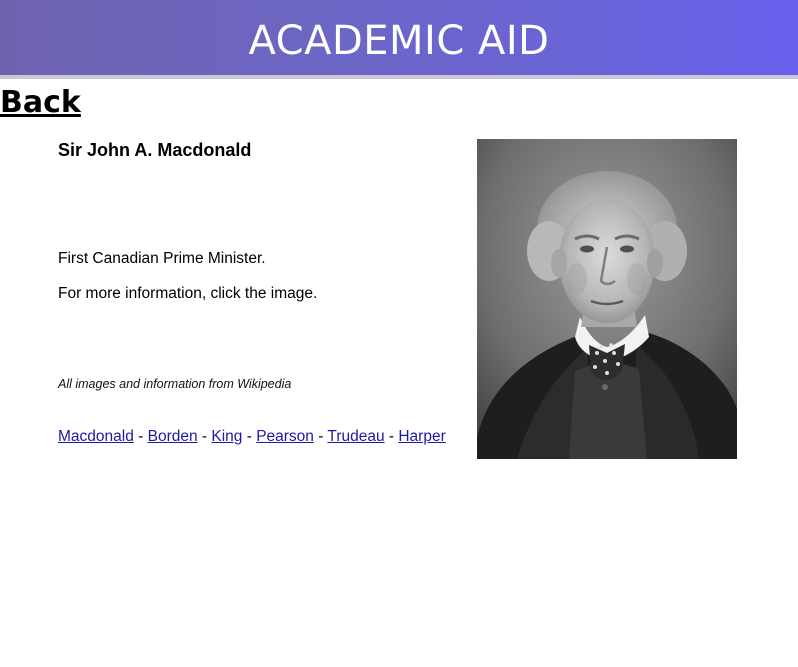 The height and width of the screenshot is (667, 798). I want to click on nav-link-macdonald: Macdonald, so click(96, 436).